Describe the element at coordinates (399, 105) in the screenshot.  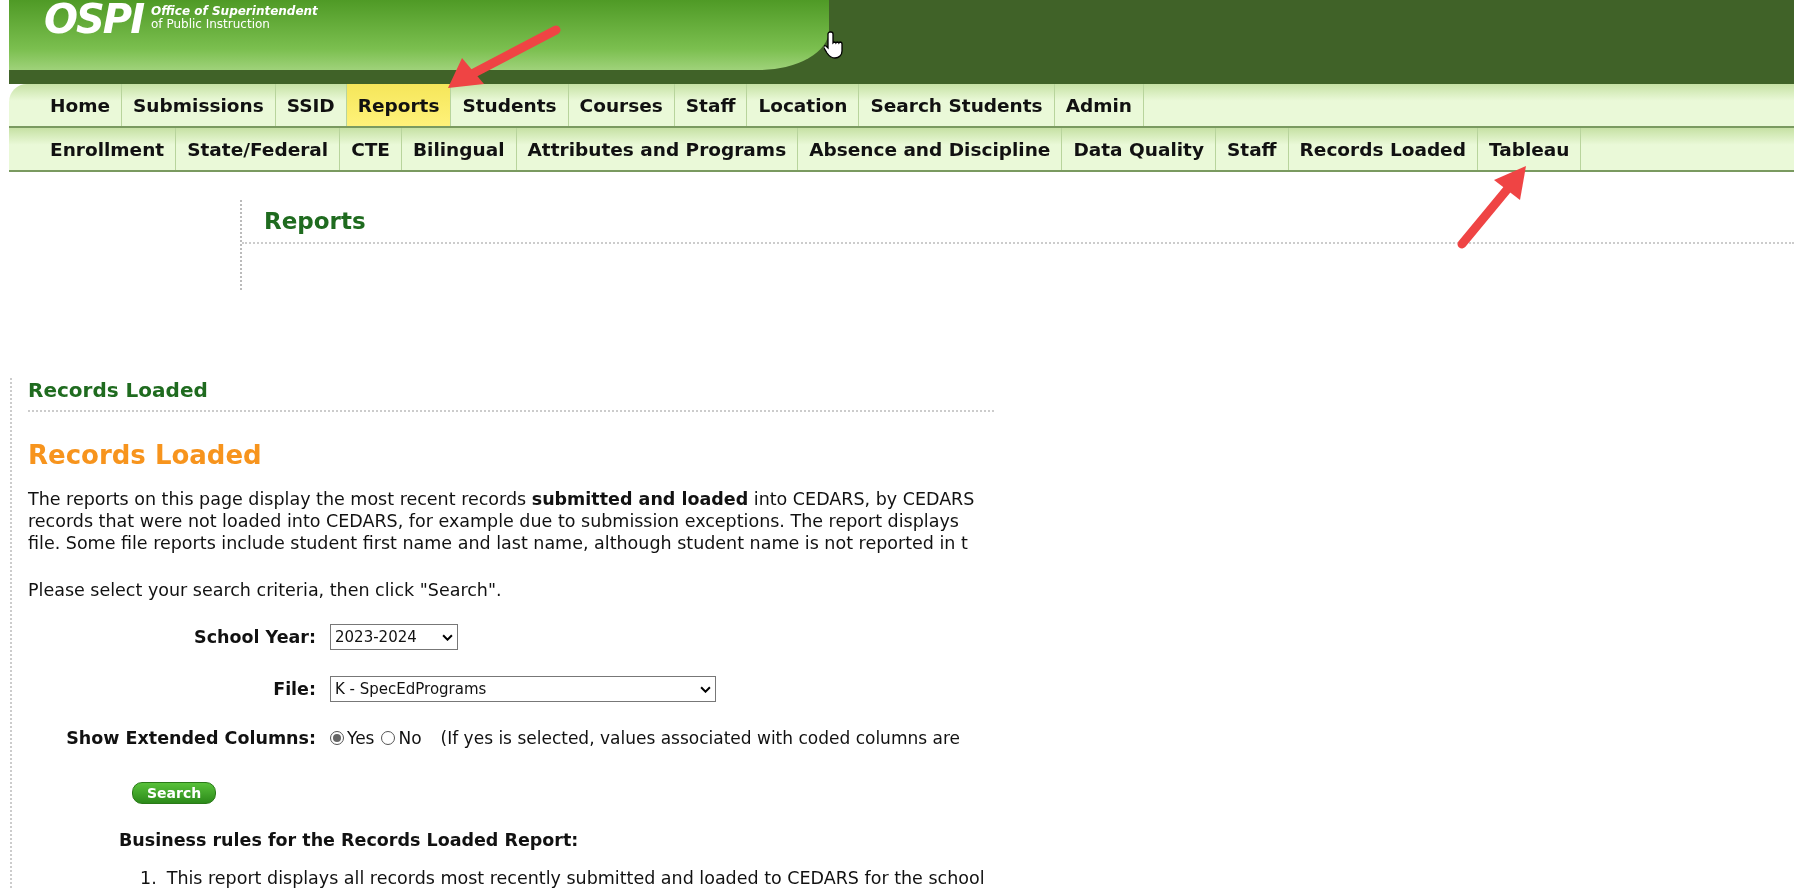
I see `nav-tab: Reports` at that location.